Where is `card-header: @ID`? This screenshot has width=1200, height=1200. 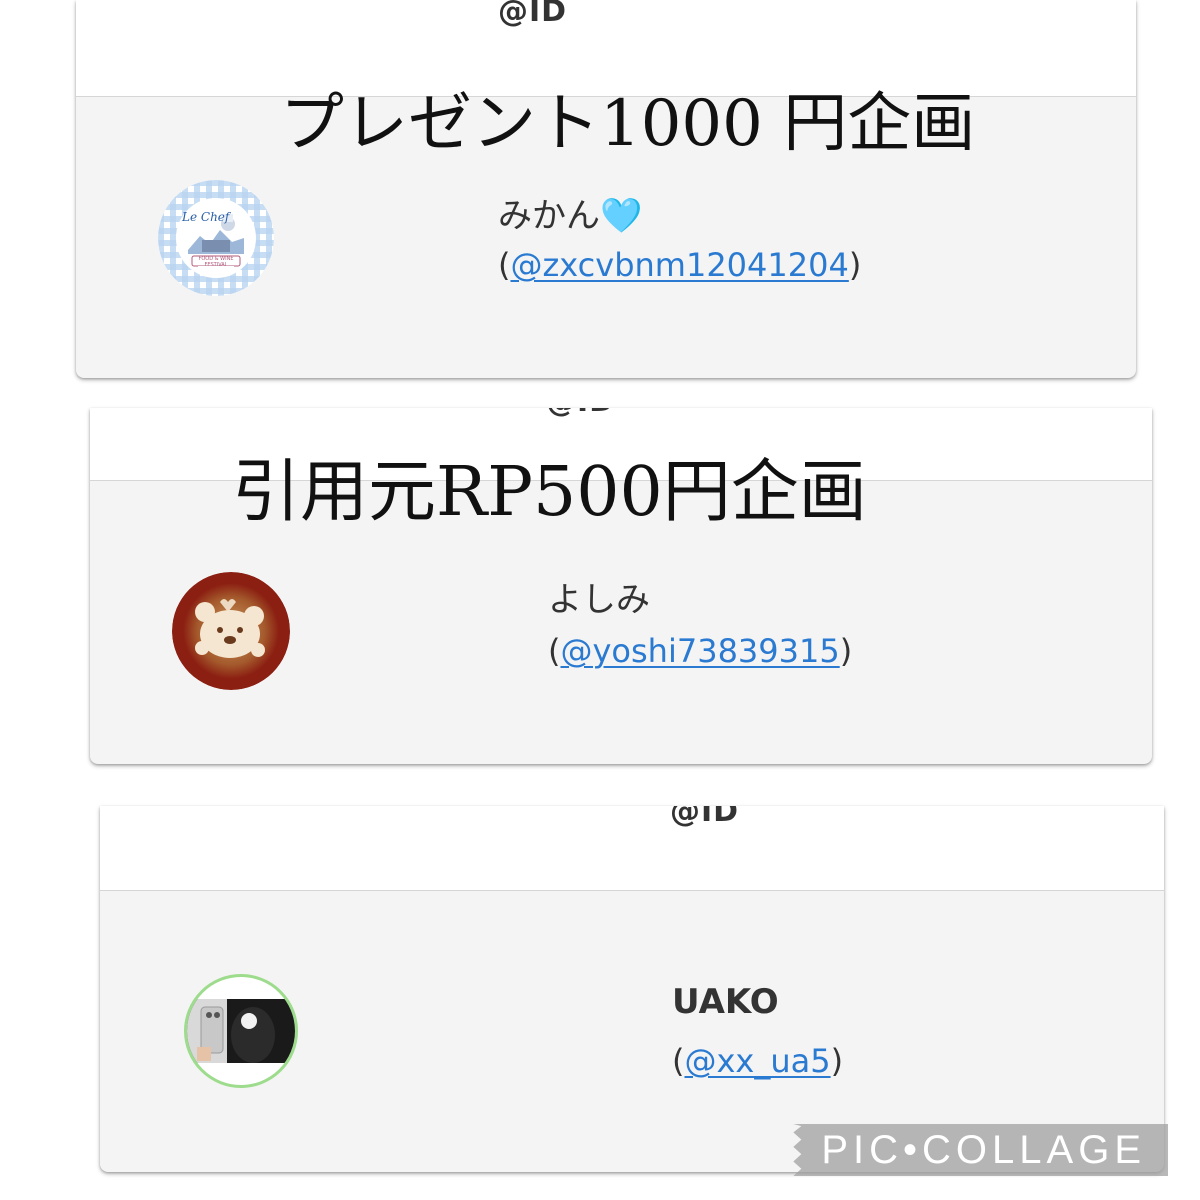 card-header: @ID is located at coordinates (632, 848).